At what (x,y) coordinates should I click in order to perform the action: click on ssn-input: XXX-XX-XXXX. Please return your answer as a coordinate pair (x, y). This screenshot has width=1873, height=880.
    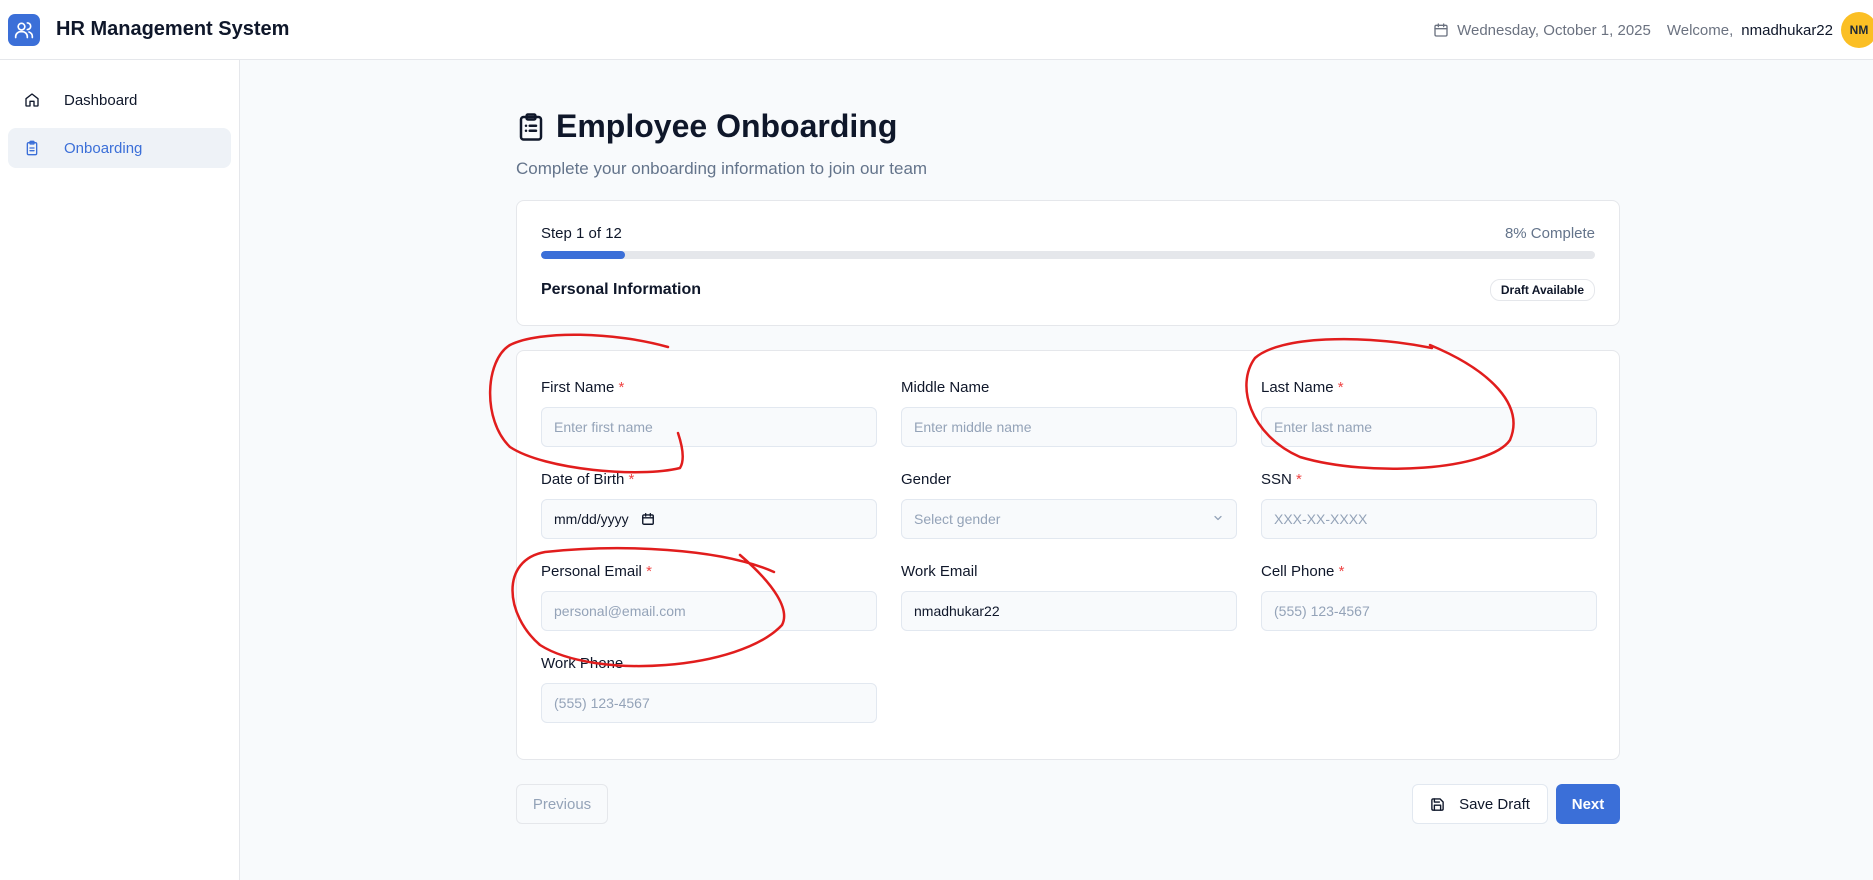
    Looking at the image, I should click on (1429, 519).